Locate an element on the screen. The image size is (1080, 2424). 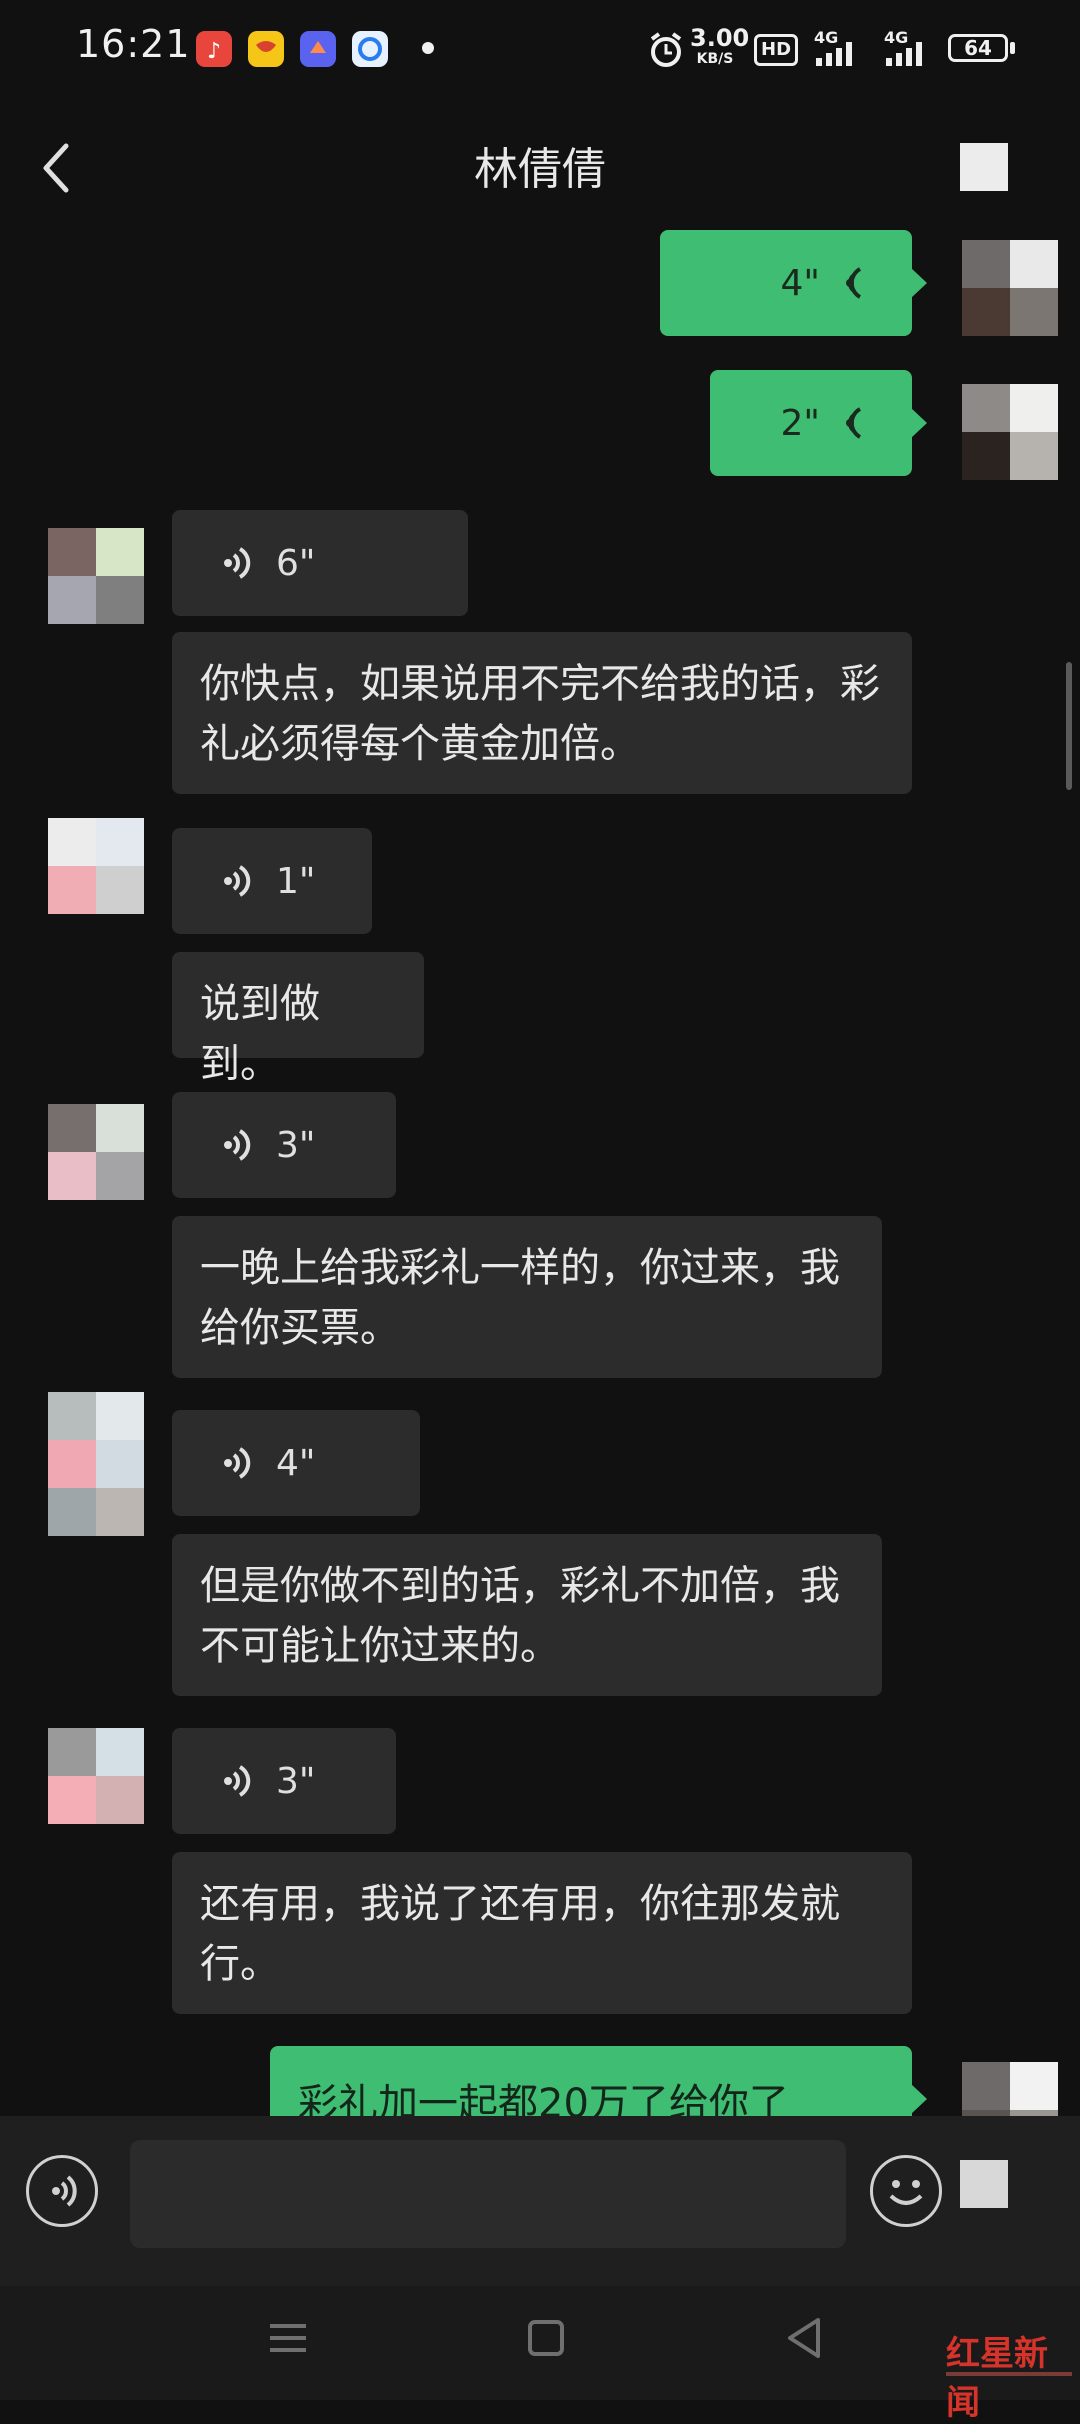
voice-message-in: 4" is located at coordinates (296, 1463).